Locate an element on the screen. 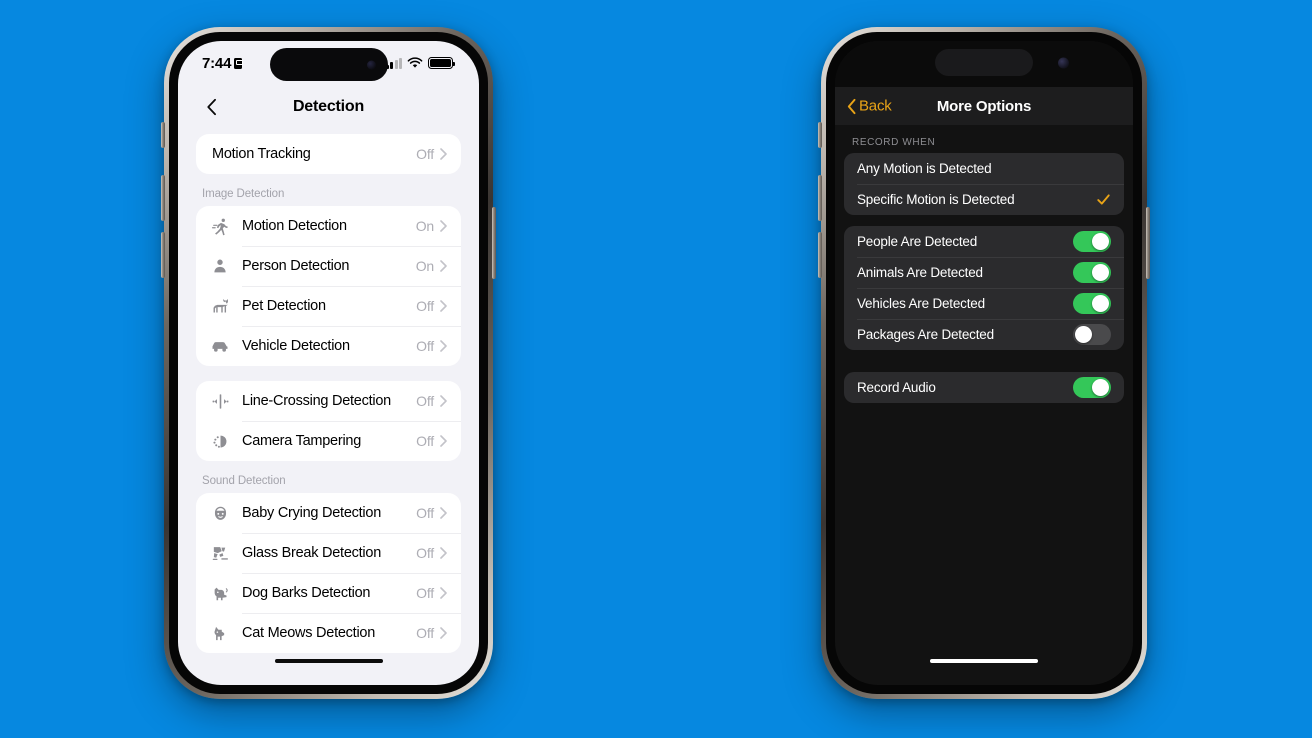 Image resolution: width=1312 pixels, height=738 pixels. row-glass-break-detection: Glass Break Detection Off is located at coordinates (328, 553).